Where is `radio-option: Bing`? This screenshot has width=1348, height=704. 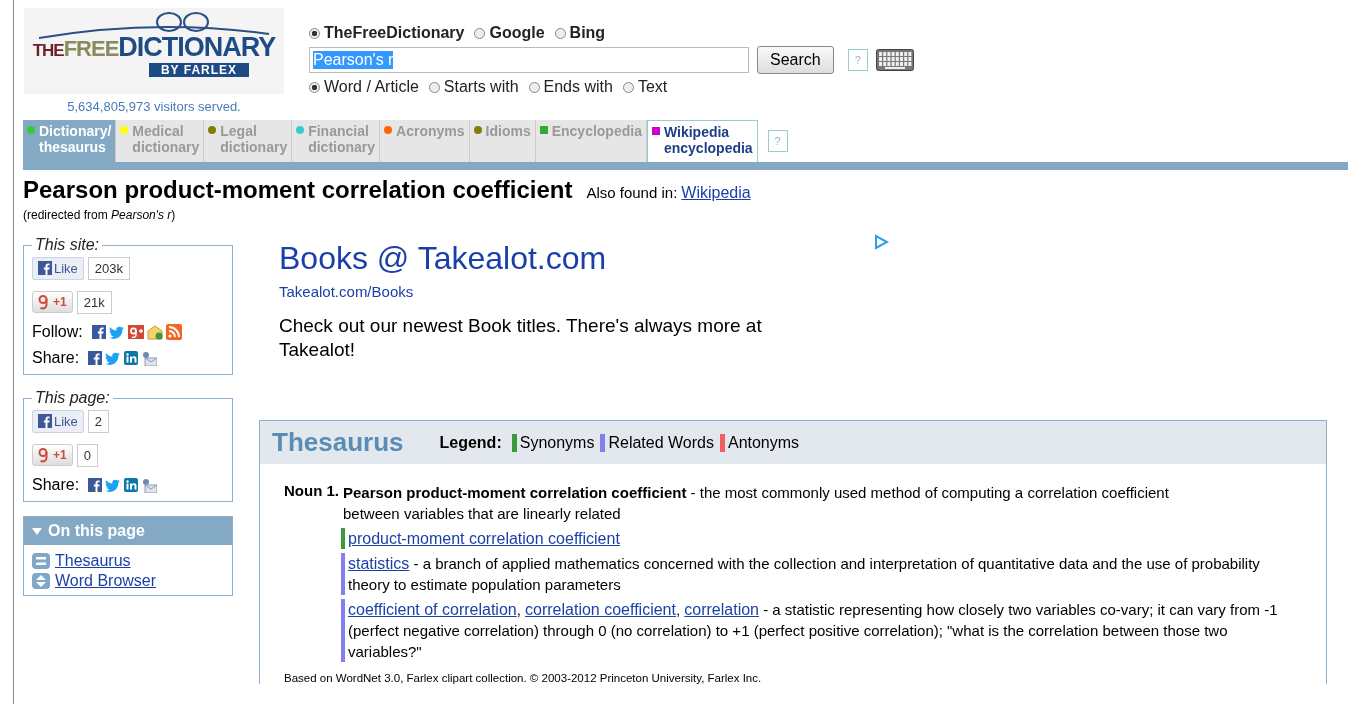 radio-option: Bing is located at coordinates (580, 33).